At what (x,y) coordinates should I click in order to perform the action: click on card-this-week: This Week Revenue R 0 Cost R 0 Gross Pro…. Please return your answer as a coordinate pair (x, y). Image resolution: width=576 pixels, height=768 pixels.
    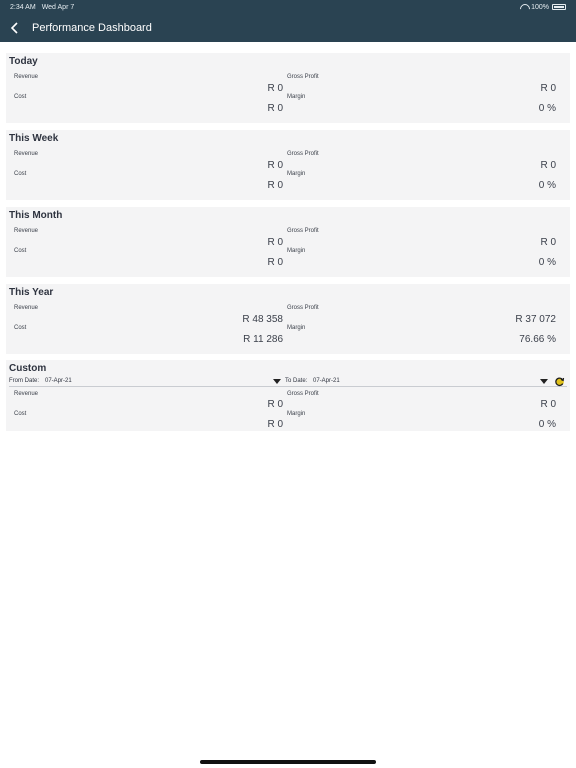
    Looking at the image, I should click on (288, 165).